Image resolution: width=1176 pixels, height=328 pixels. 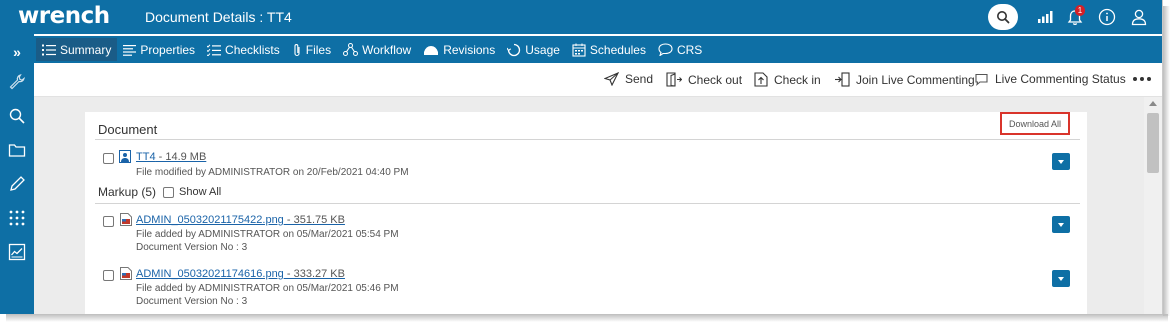 What do you see at coordinates (314, 220) in the screenshot?
I see `file-size: - 351.75 KB` at bounding box center [314, 220].